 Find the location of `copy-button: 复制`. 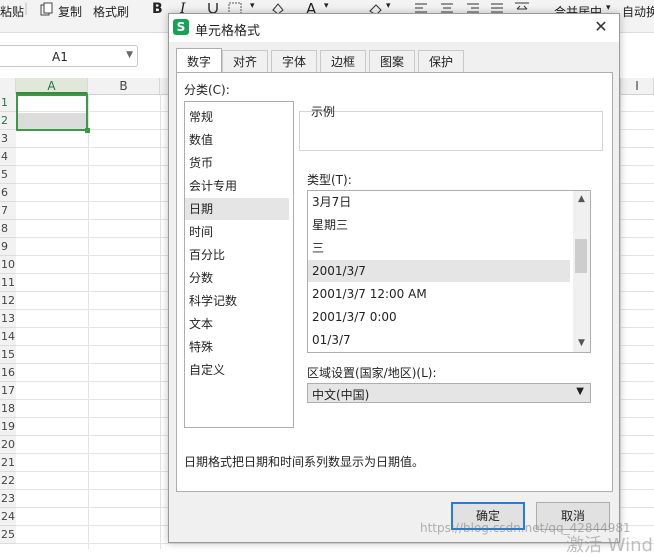

copy-button: 复制 is located at coordinates (70, 11).